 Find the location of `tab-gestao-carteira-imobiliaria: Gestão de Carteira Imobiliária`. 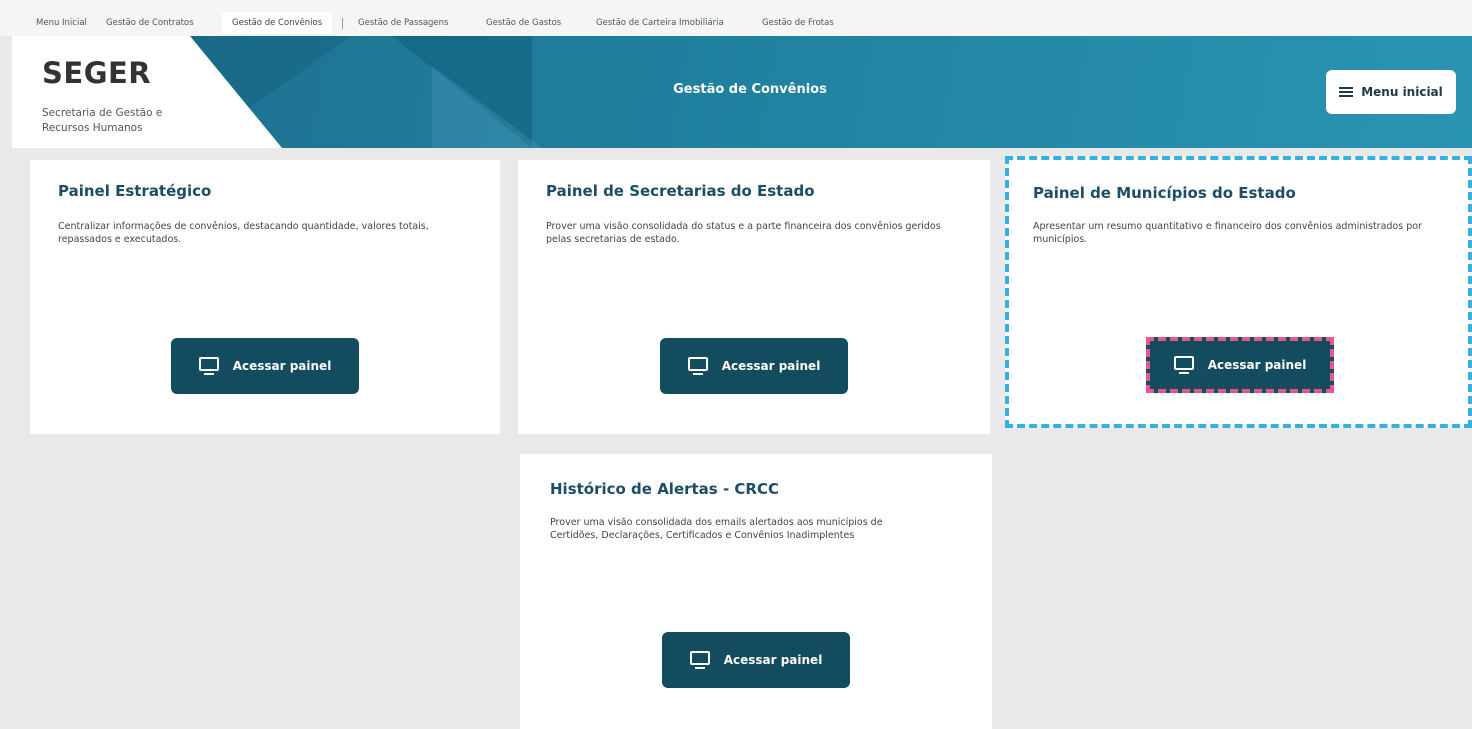

tab-gestao-carteira-imobiliaria: Gestão de Carteira Imobiliária is located at coordinates (660, 23).